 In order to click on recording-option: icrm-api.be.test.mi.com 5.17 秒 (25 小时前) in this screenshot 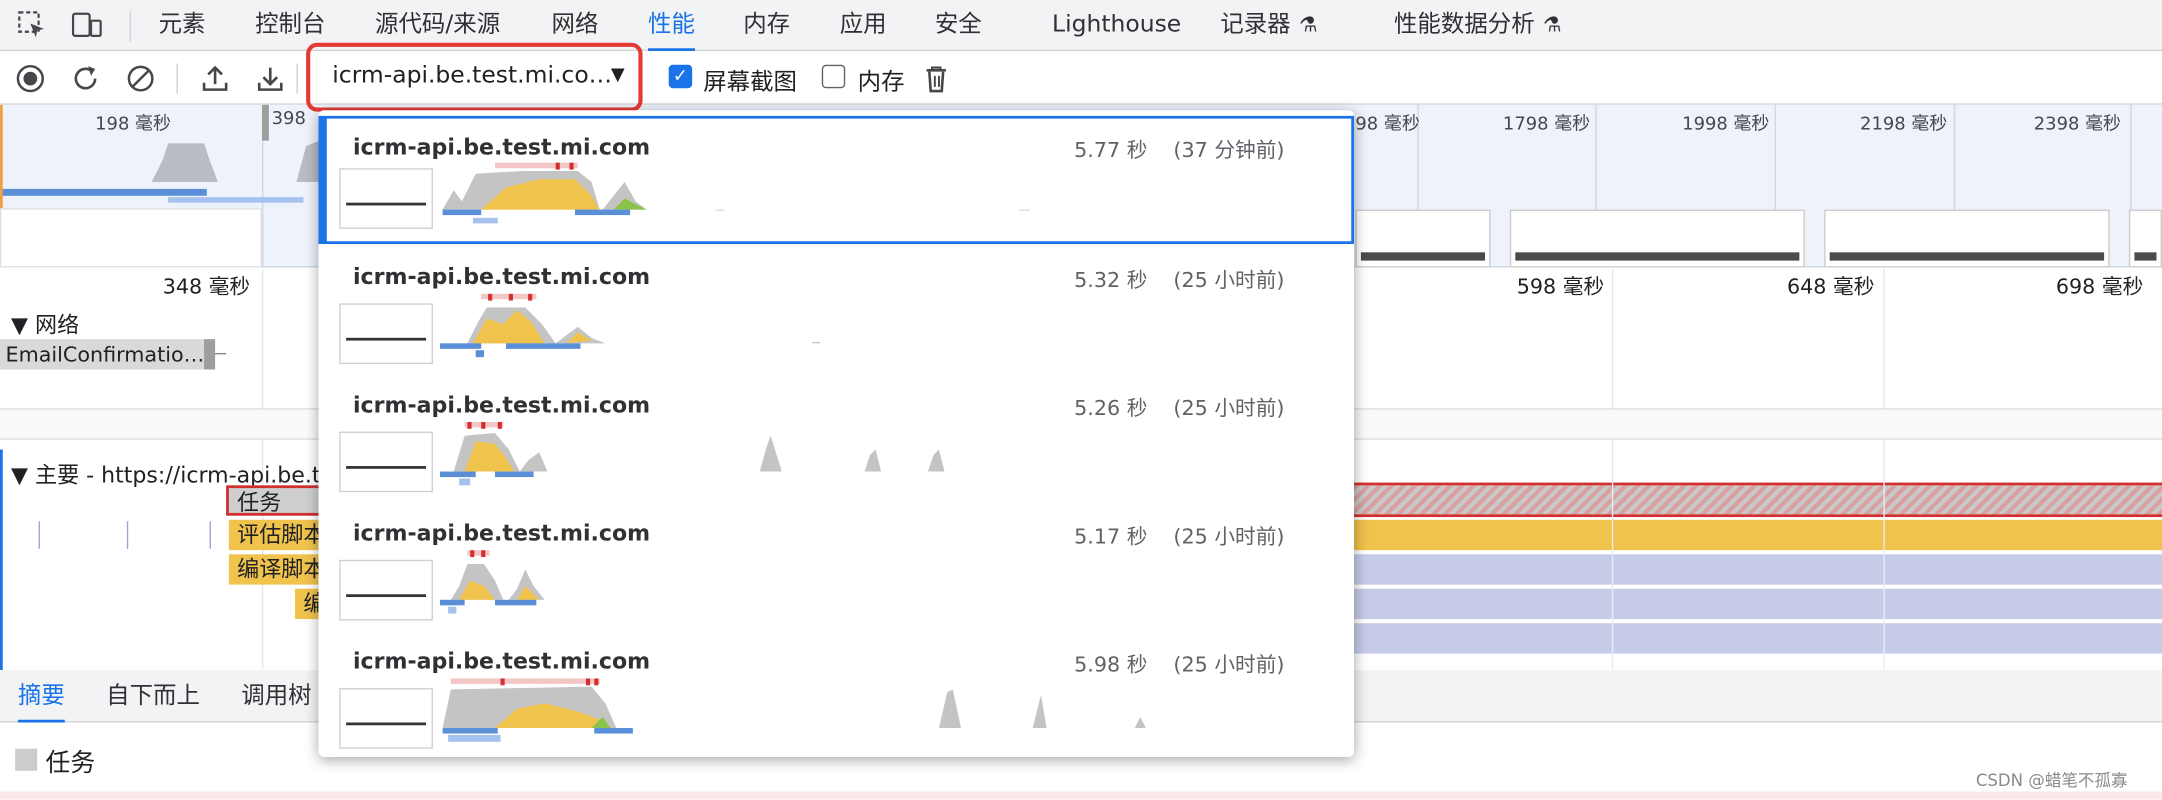, I will do `click(837, 566)`.